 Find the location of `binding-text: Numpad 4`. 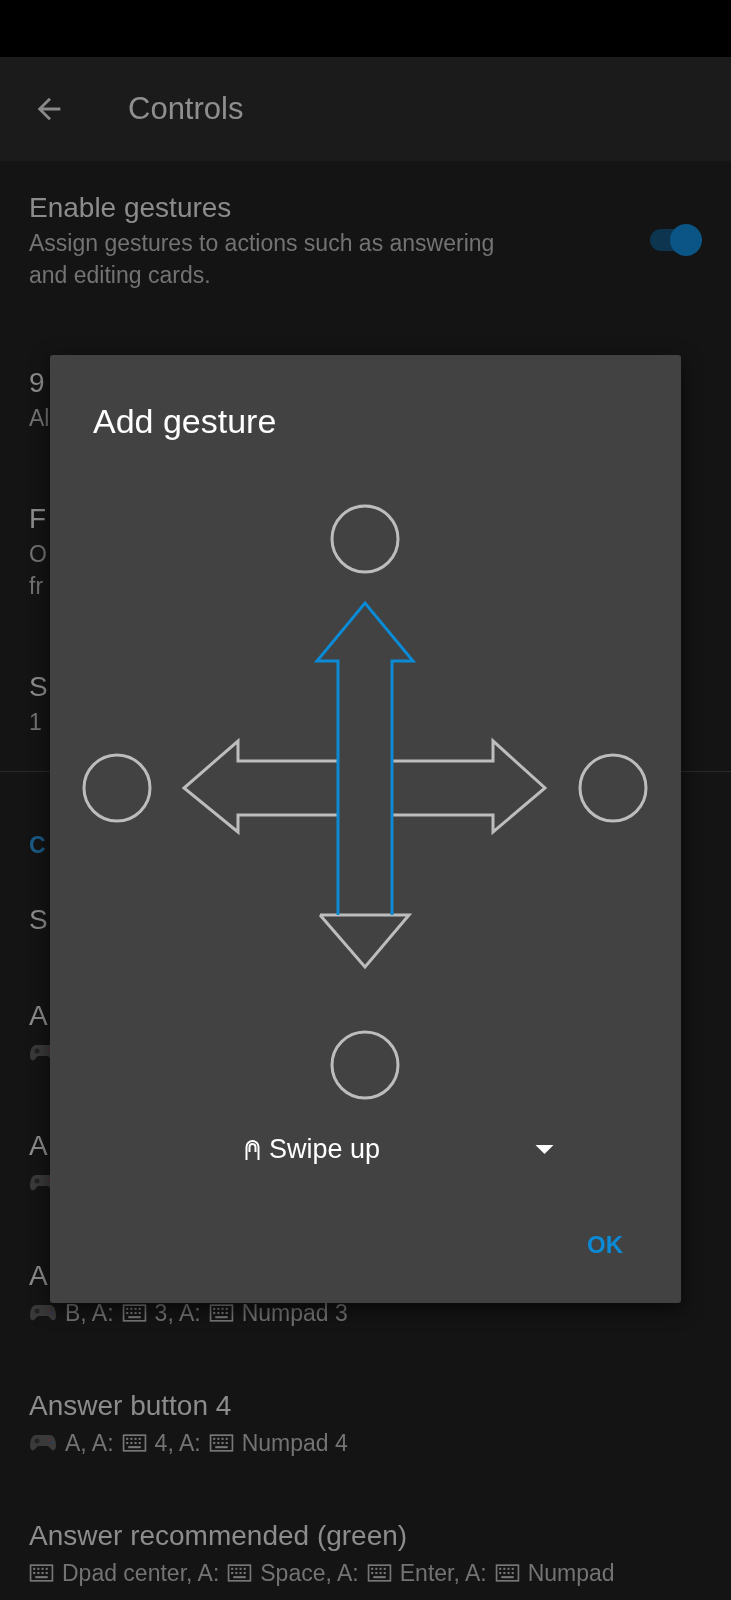

binding-text: Numpad 4 is located at coordinates (294, 1443).